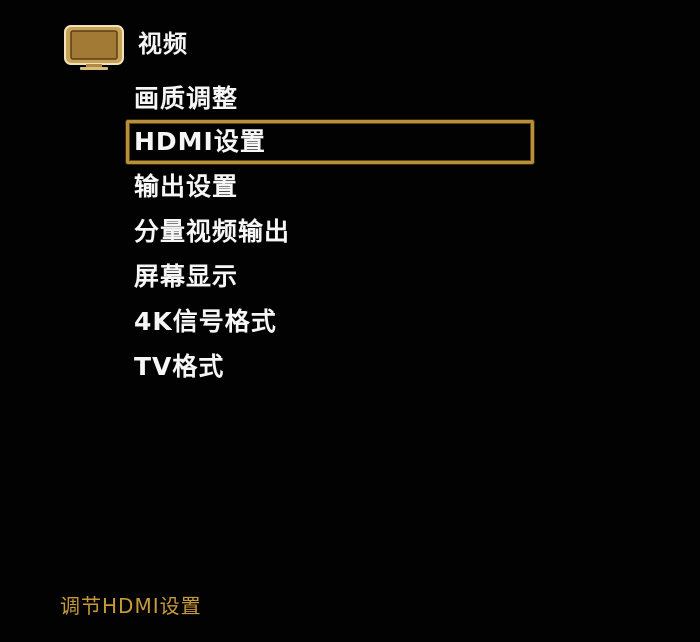 The height and width of the screenshot is (642, 700). I want to click on menu-item-component-video-output: 分量视频输出, so click(331, 231).